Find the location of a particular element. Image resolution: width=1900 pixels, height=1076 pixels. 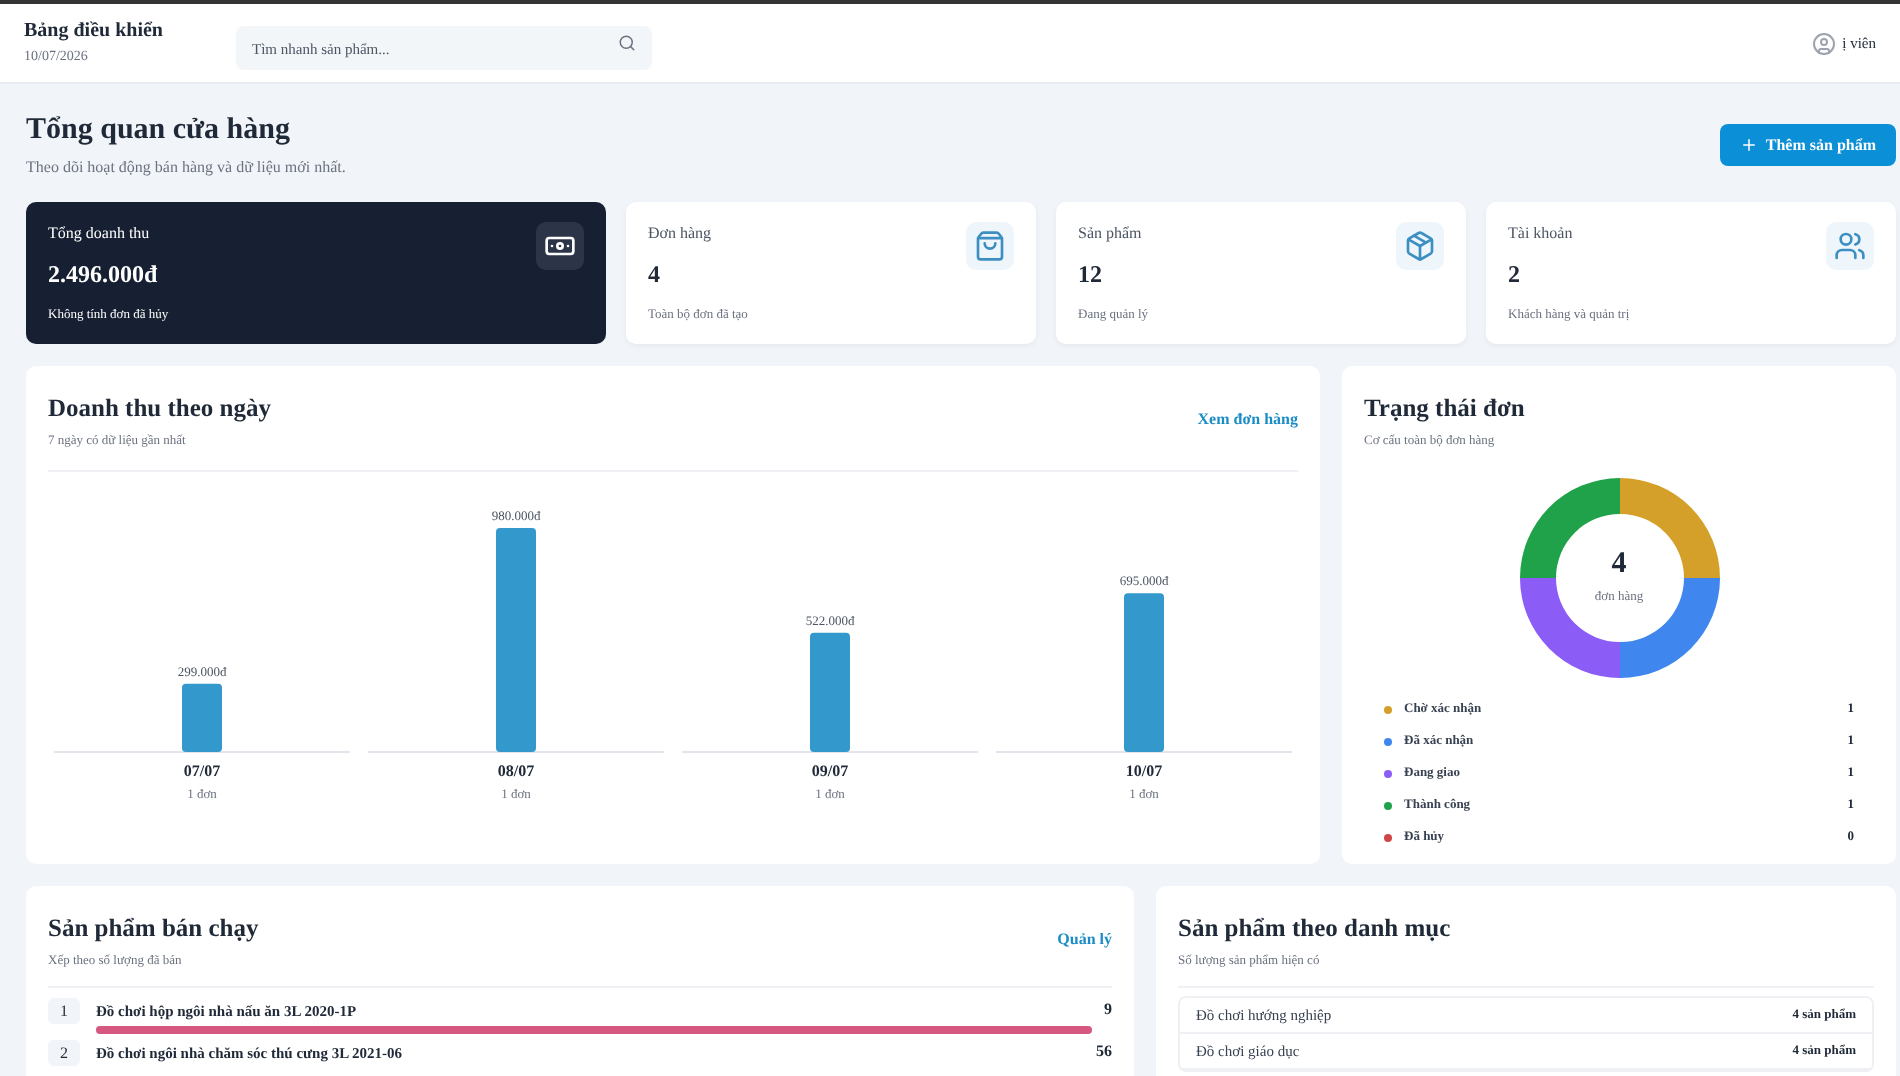

sold-count: 9 is located at coordinates (1108, 1010).